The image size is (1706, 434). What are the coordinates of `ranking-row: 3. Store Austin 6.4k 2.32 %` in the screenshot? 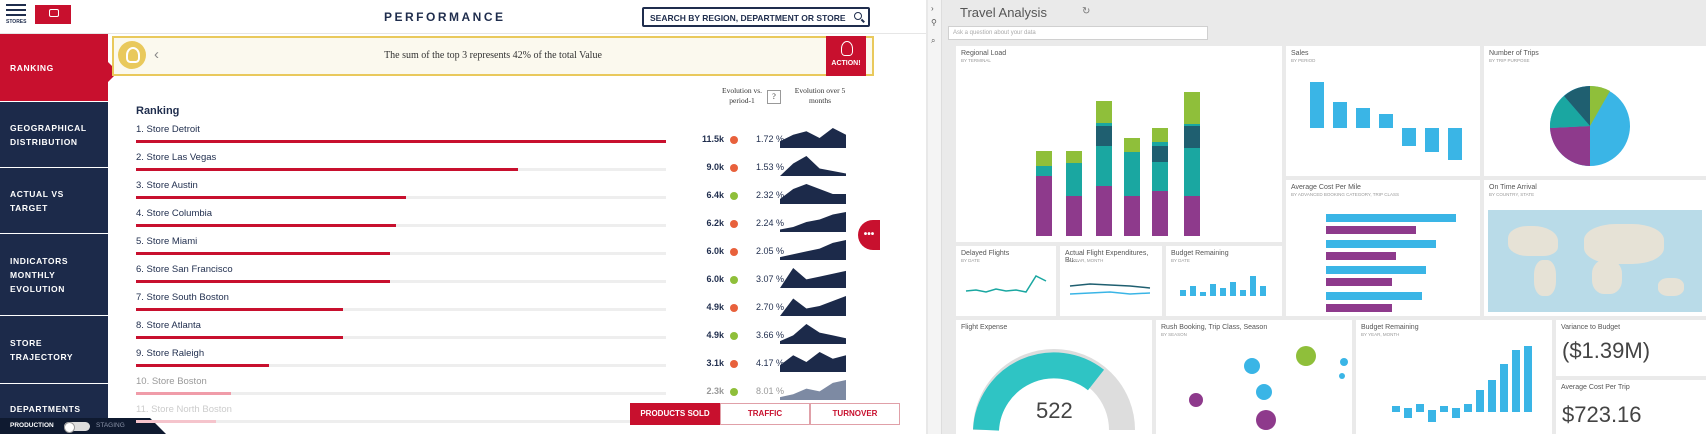 It's located at (521, 194).